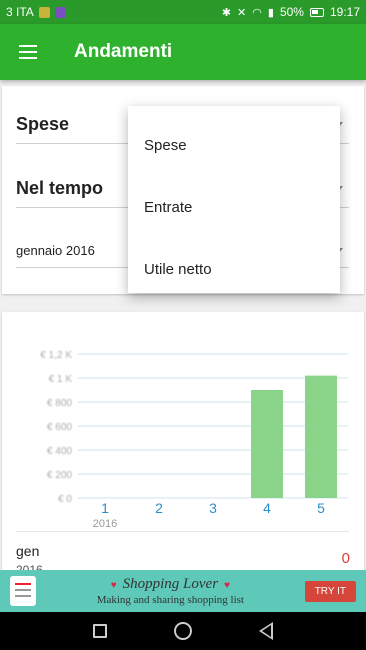 This screenshot has height=650, width=366. I want to click on x-tick-label: 2, so click(159, 508).